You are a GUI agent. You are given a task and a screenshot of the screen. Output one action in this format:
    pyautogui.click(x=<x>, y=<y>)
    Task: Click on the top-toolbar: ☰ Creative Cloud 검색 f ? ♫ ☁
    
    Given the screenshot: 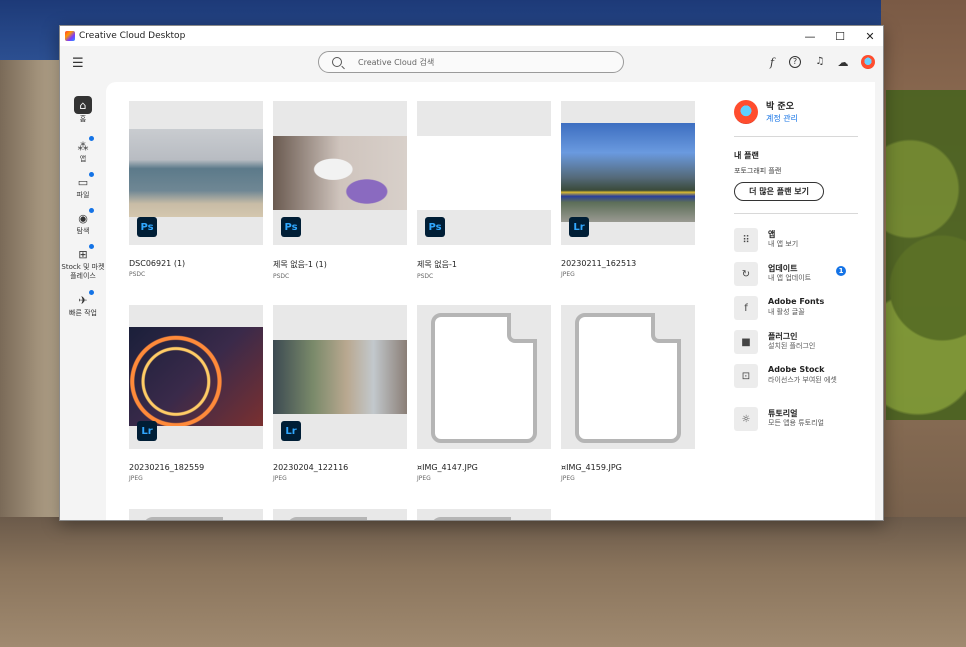 What is the action you would take?
    pyautogui.click(x=471, y=64)
    